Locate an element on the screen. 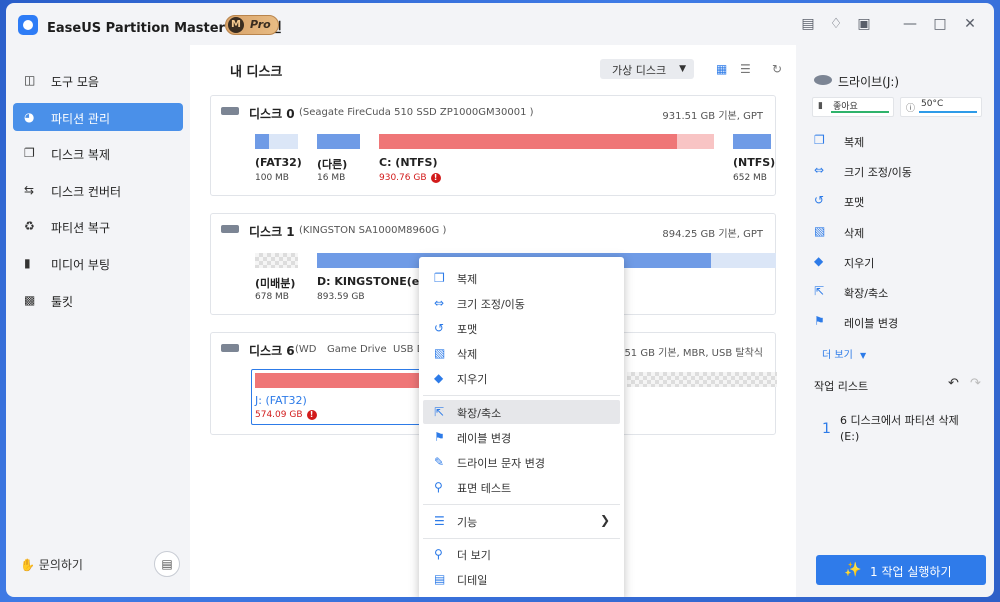  sidebar-item-label: 파티션 복구 is located at coordinates (81, 228).